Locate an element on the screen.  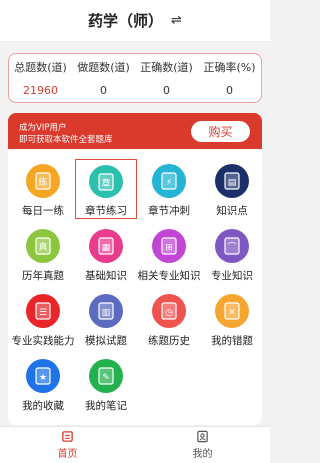
icon-glyph-text: ✎ is located at coordinates (106, 378).